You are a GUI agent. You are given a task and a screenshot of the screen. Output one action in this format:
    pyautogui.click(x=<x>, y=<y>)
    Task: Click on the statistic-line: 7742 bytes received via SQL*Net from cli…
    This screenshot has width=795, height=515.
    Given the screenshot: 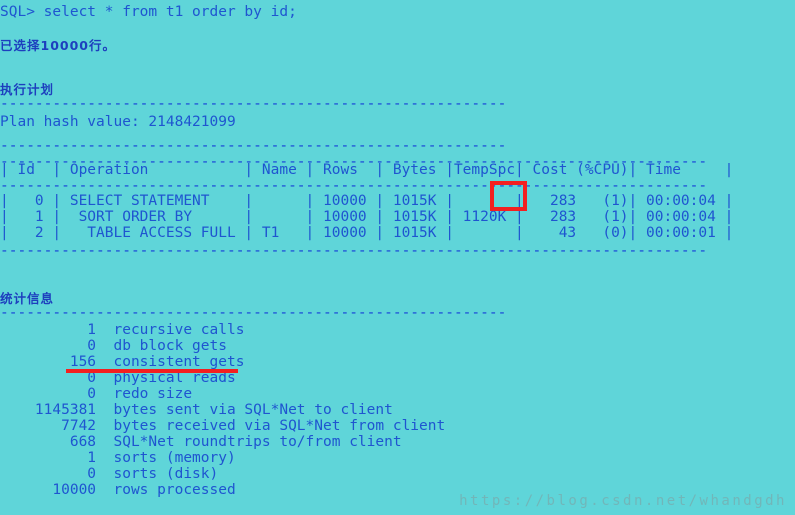 What is the action you would take?
    pyautogui.click(x=223, y=426)
    